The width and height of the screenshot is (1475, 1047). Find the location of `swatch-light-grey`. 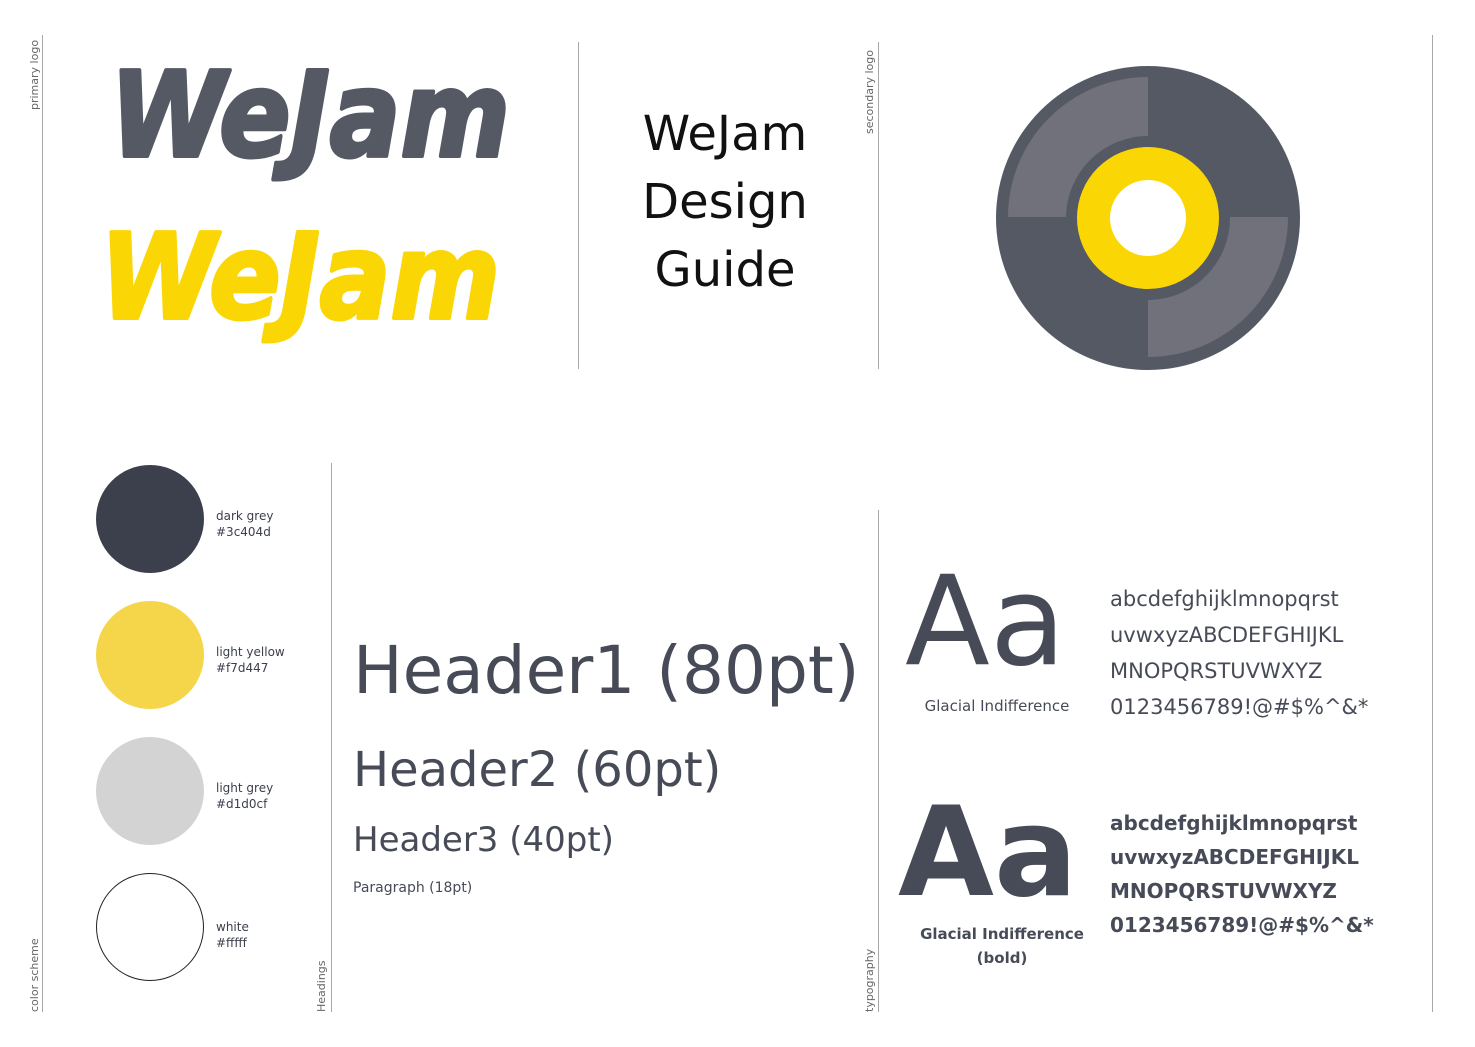

swatch-light-grey is located at coordinates (150, 791).